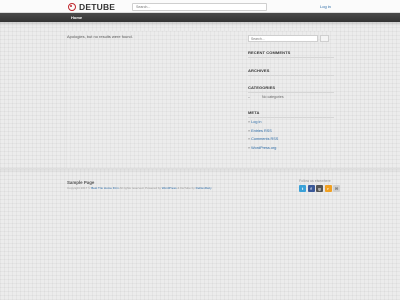  What do you see at coordinates (311, 188) in the screenshot?
I see `facebook-icon: f` at bounding box center [311, 188].